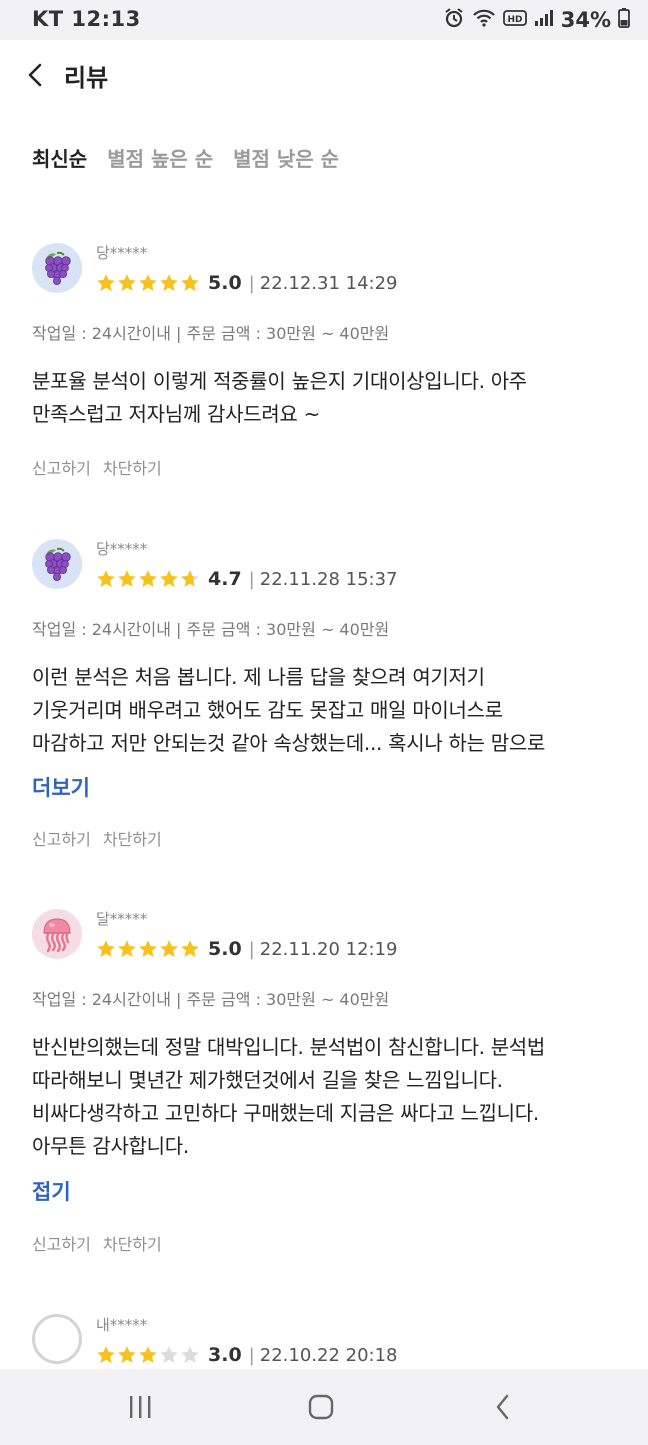  Describe the element at coordinates (86, 78) in the screenshot. I see `page-title: 리뷰` at that location.